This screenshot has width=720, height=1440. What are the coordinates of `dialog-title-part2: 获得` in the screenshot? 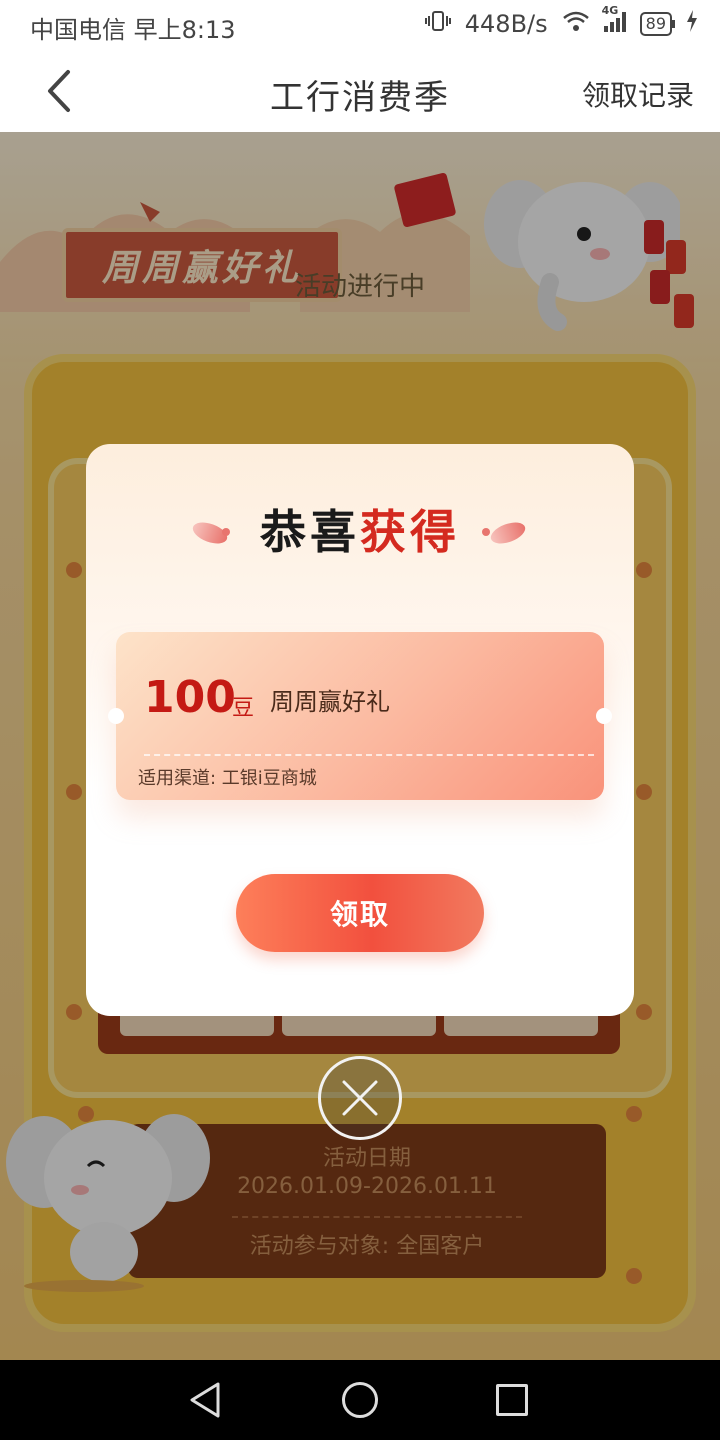 It's located at (410, 532).